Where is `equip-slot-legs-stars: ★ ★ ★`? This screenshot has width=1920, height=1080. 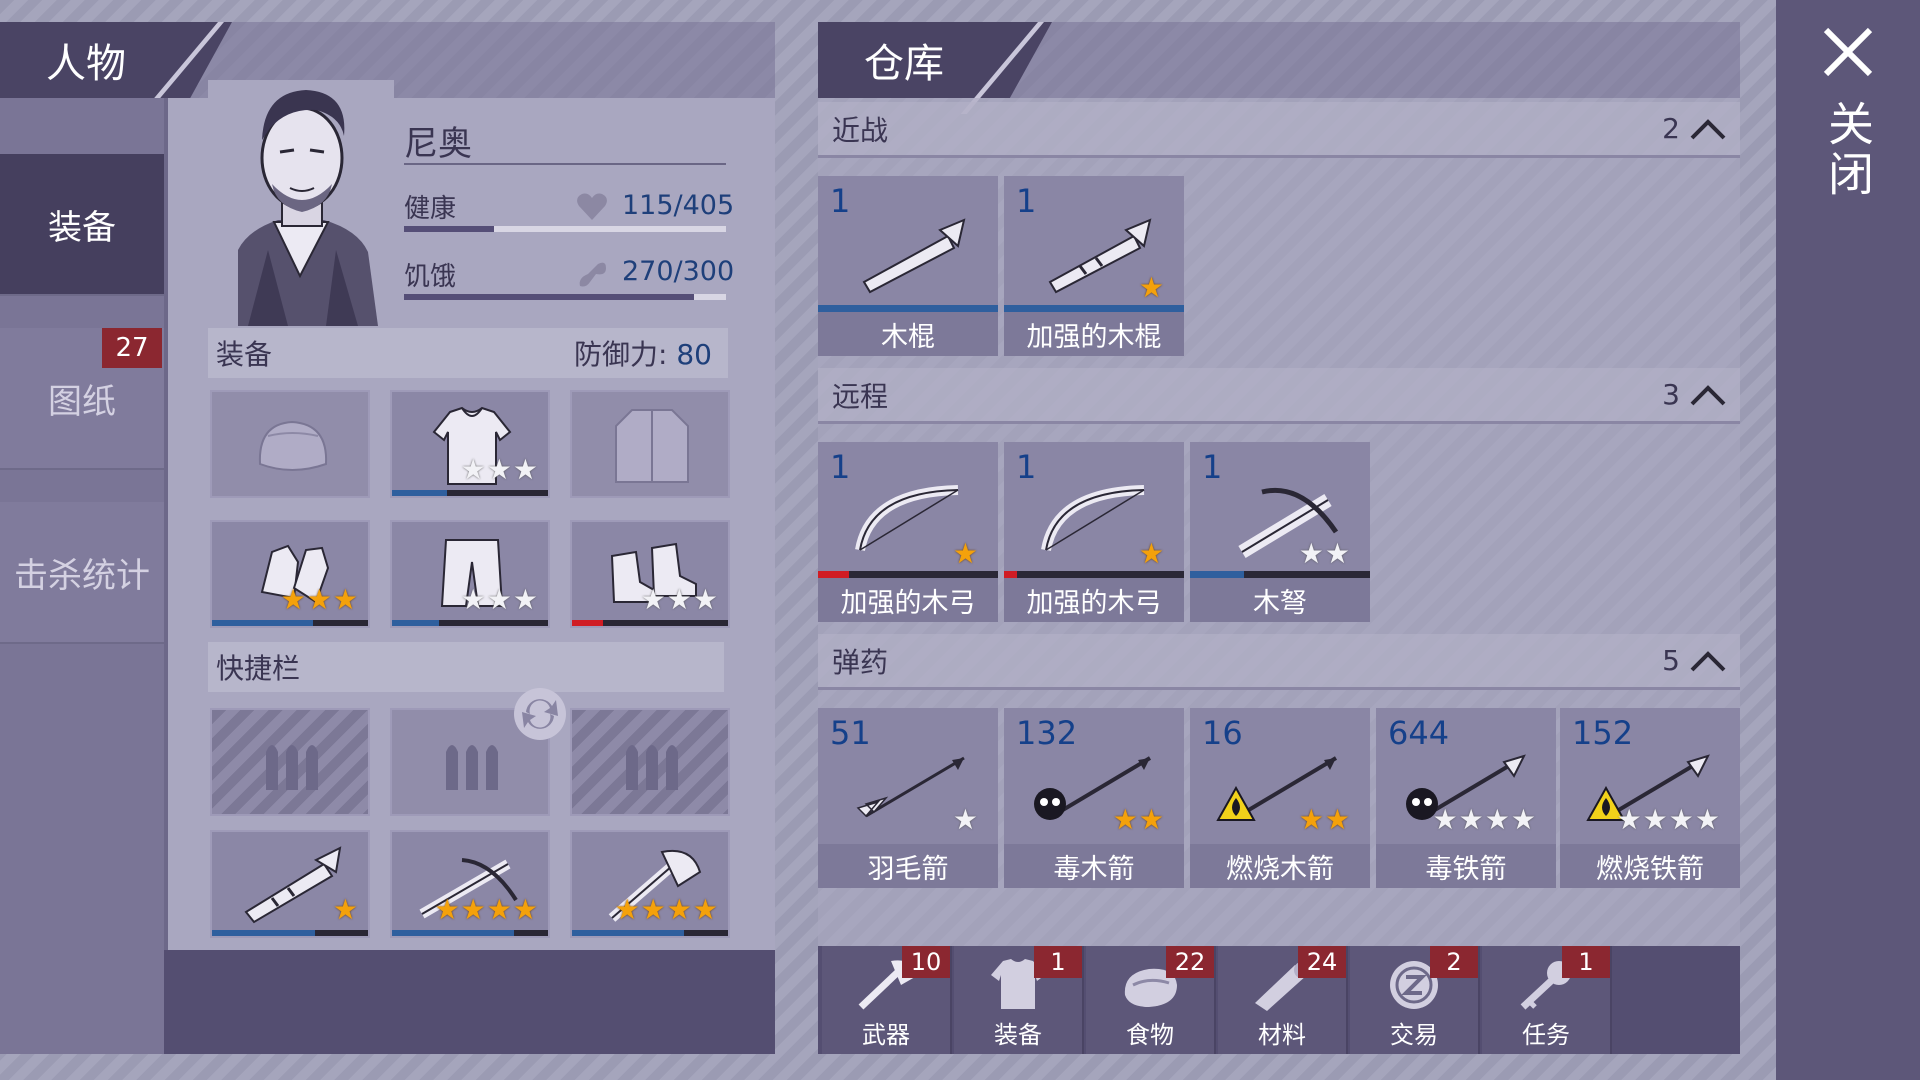 equip-slot-legs-stars: ★ ★ ★ is located at coordinates (499, 600).